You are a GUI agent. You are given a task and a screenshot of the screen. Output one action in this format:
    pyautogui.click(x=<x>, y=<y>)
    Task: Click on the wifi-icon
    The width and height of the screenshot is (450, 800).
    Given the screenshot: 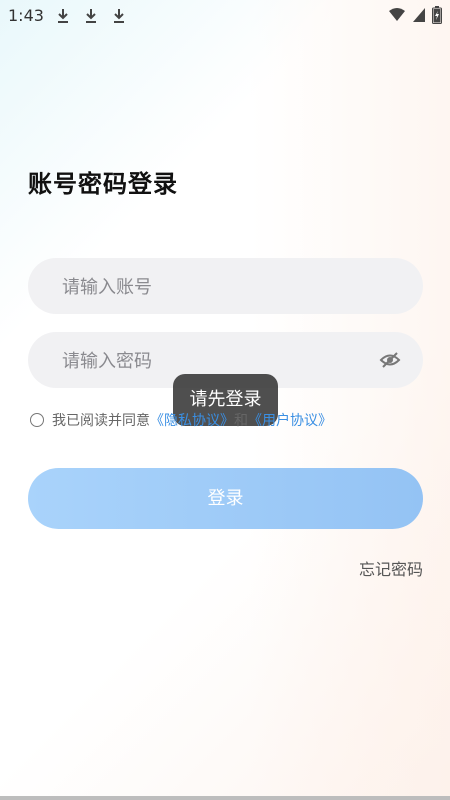 What is the action you would take?
    pyautogui.click(x=397, y=14)
    